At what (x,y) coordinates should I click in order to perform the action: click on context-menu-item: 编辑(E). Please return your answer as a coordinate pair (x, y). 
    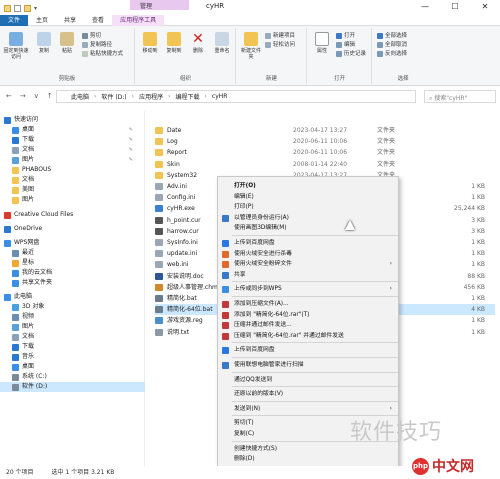
    Looking at the image, I should click on (308, 197).